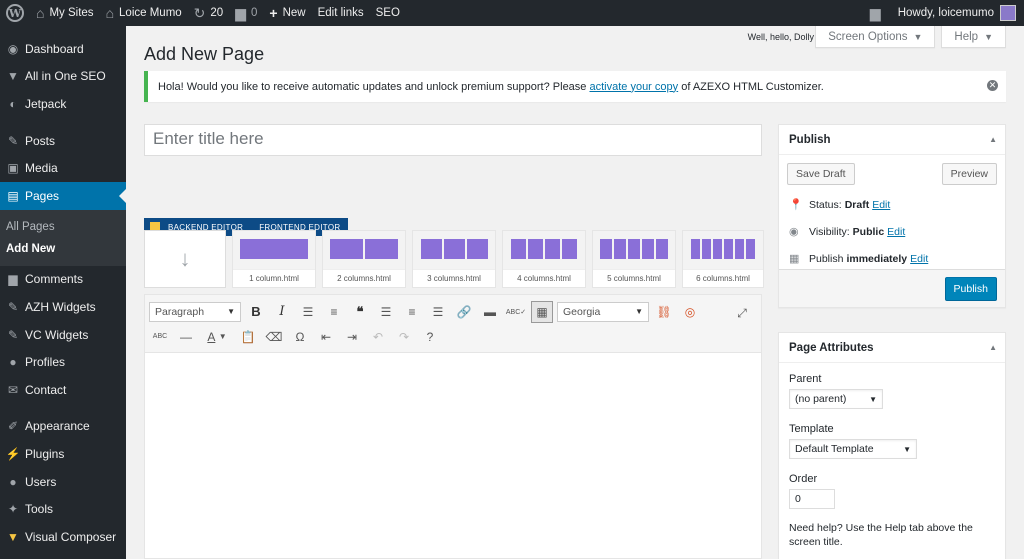 Image resolution: width=1024 pixels, height=559 pixels. What do you see at coordinates (63, 168) in the screenshot?
I see `sidebar-item-media: ▣ Media` at bounding box center [63, 168].